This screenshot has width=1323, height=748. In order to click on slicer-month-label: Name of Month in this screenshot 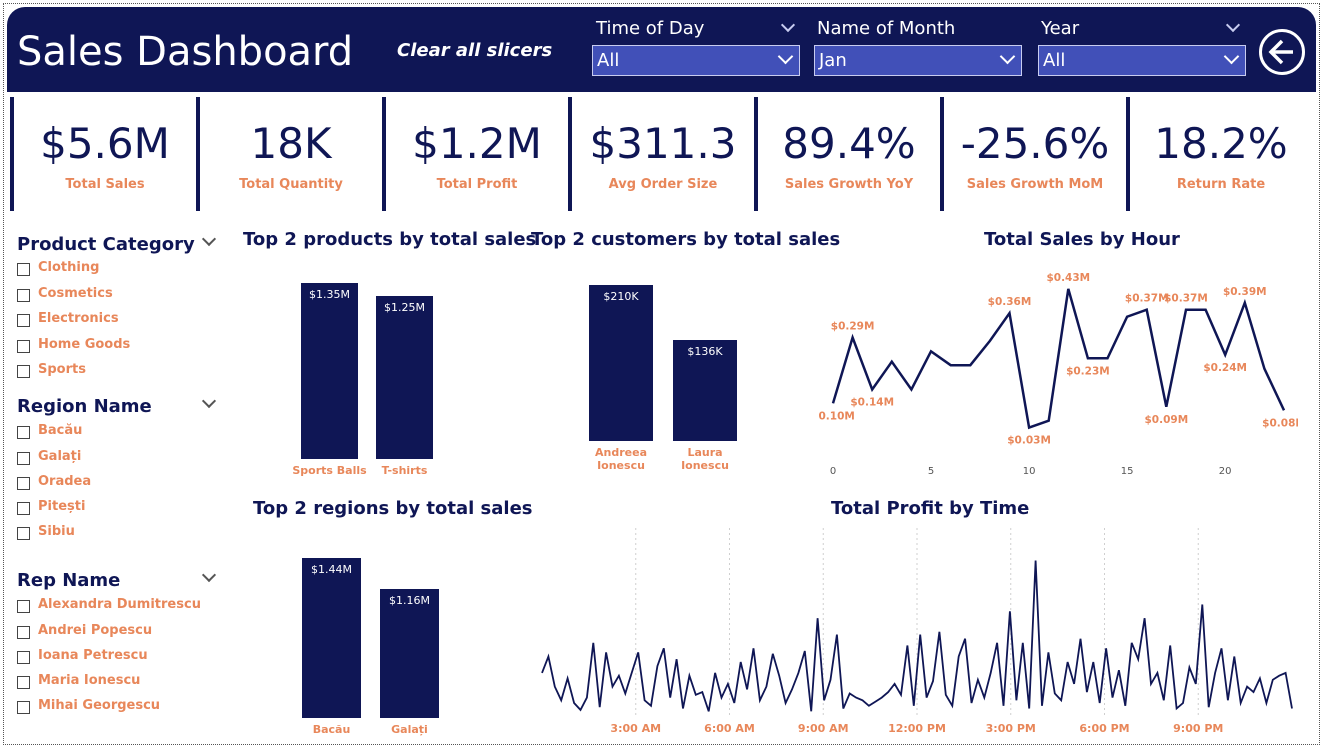, I will do `click(886, 28)`.